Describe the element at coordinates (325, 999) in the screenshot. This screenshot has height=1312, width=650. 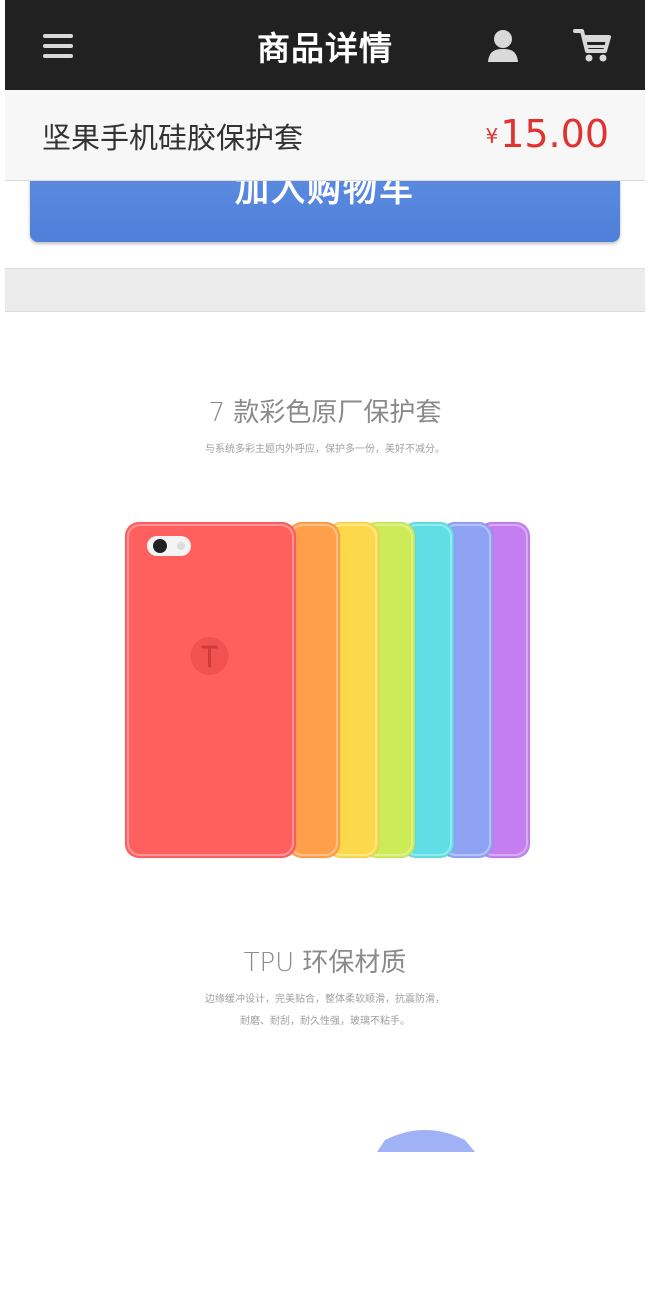
I see `section-subline-material-1: 边缘缓冲设计，完美贴合，整体柔软顺滑，抗震防滑，` at that location.